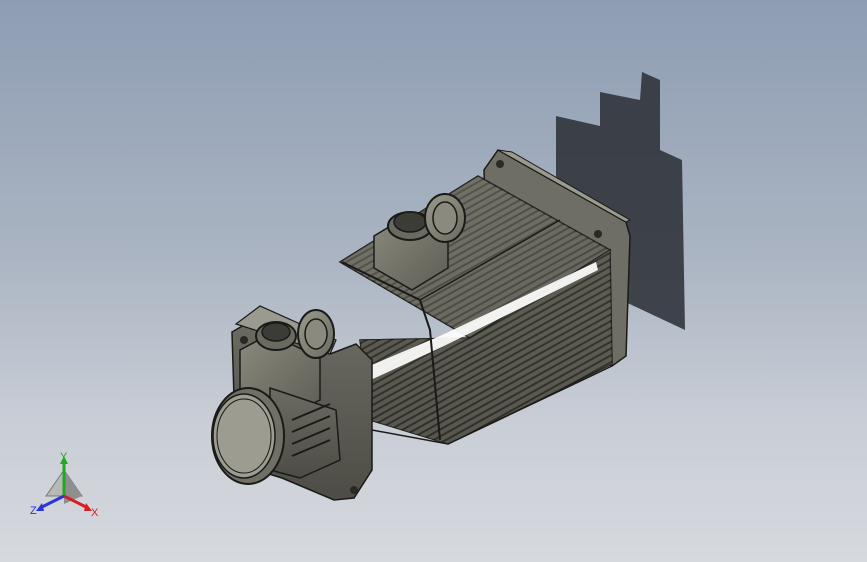  Describe the element at coordinates (95, 513) in the screenshot. I see `x-axis-label: X` at that location.